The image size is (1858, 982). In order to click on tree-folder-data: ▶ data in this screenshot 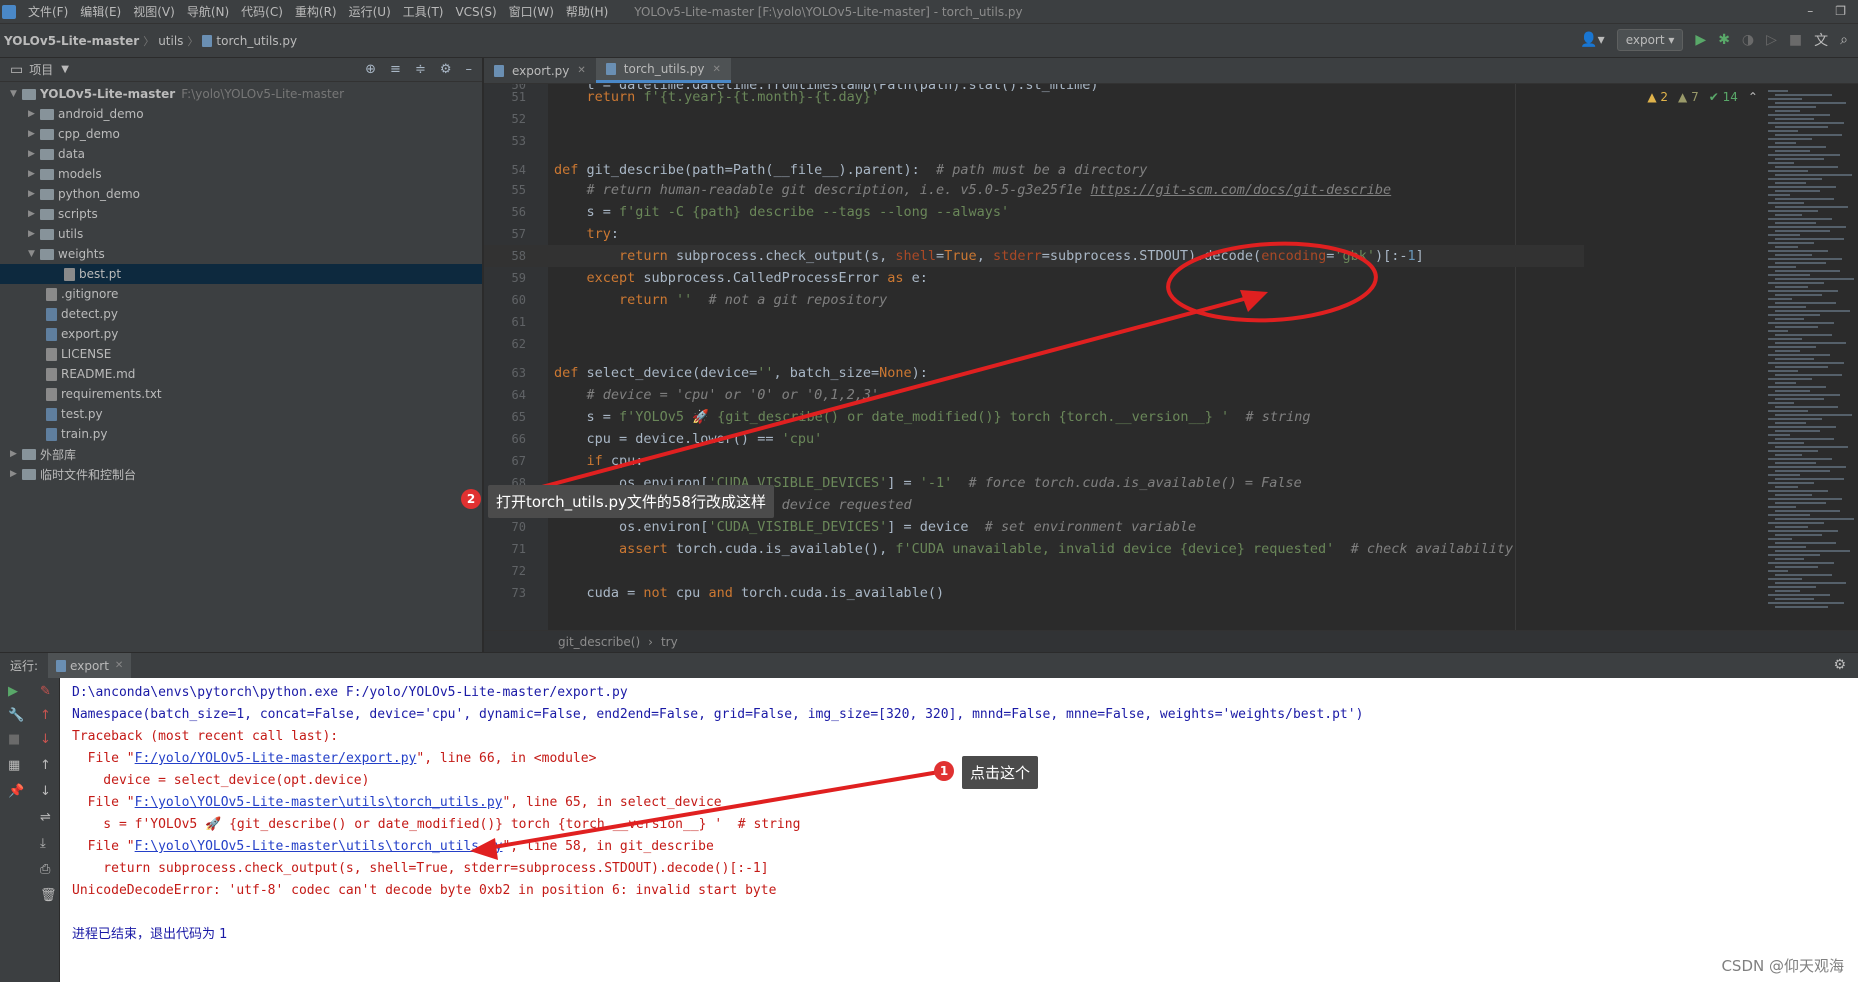, I will do `click(241, 154)`.